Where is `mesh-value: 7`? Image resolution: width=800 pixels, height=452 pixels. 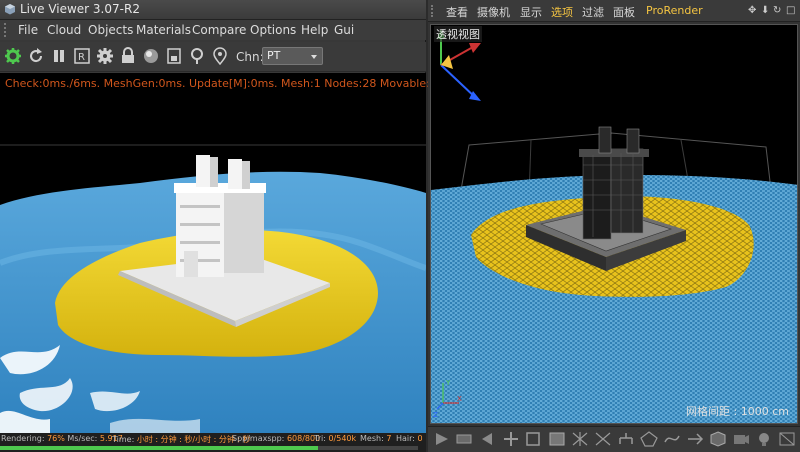 mesh-value: 7 is located at coordinates (389, 438).